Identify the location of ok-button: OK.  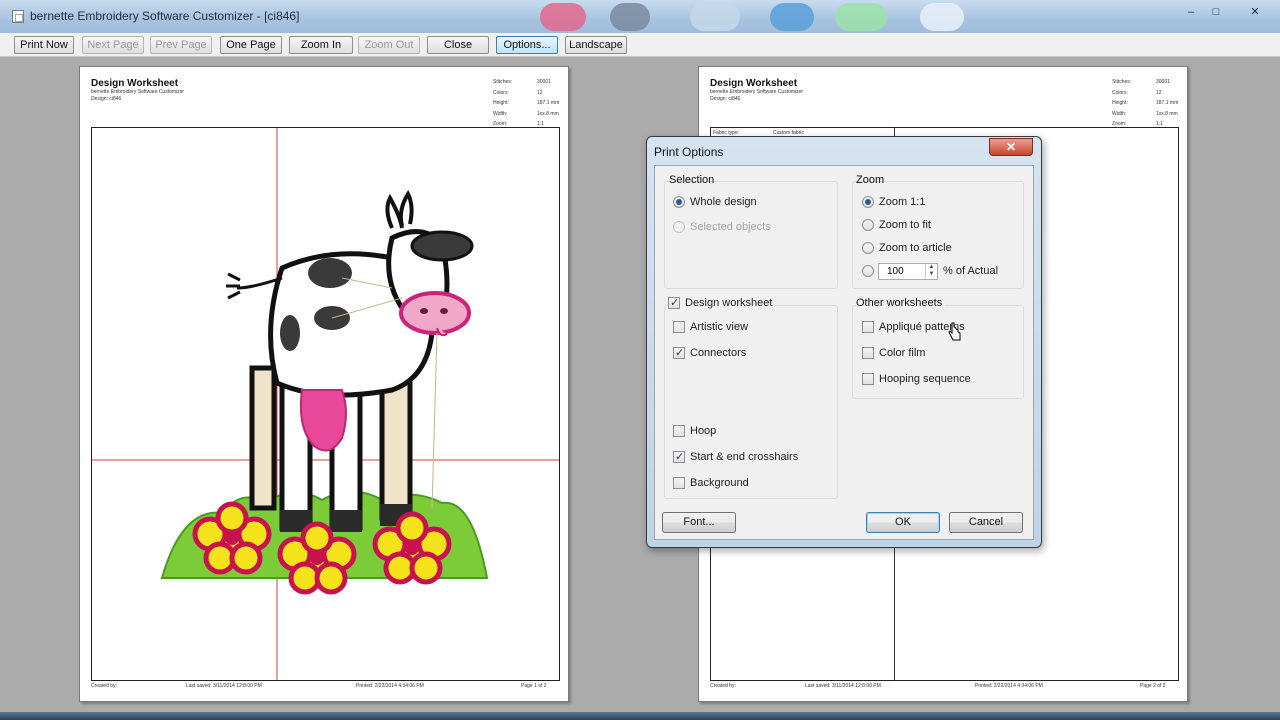
(903, 522).